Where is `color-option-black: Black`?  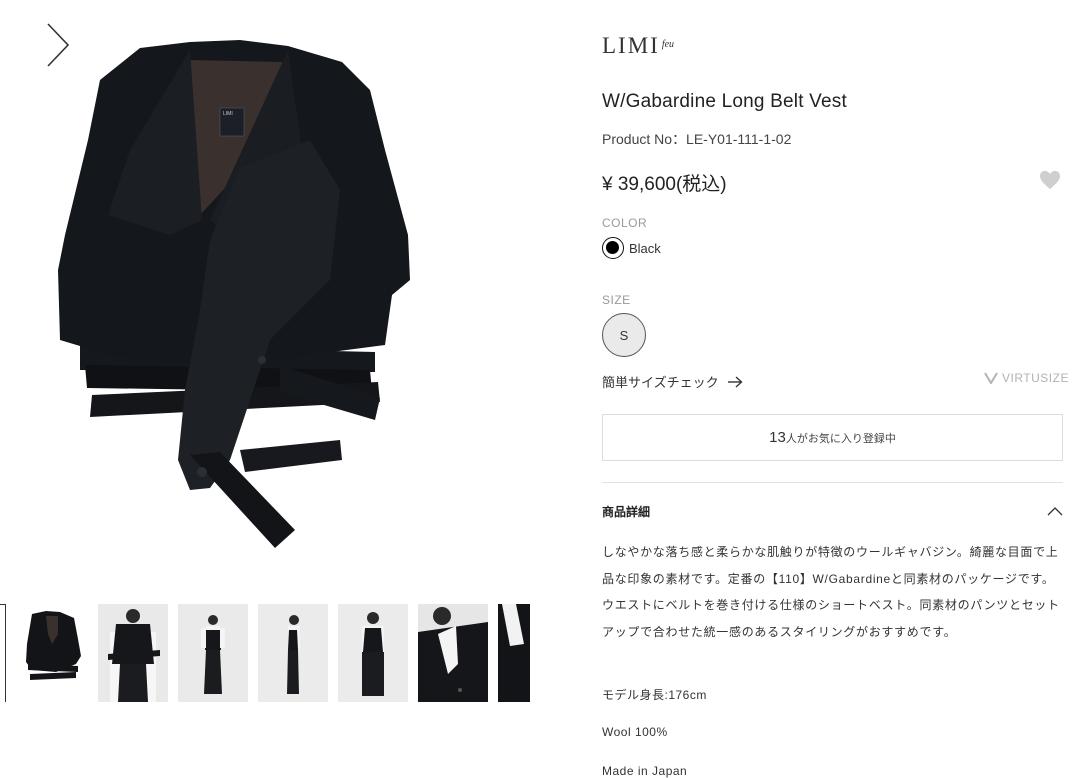
color-option-black: Black is located at coordinates (631, 248).